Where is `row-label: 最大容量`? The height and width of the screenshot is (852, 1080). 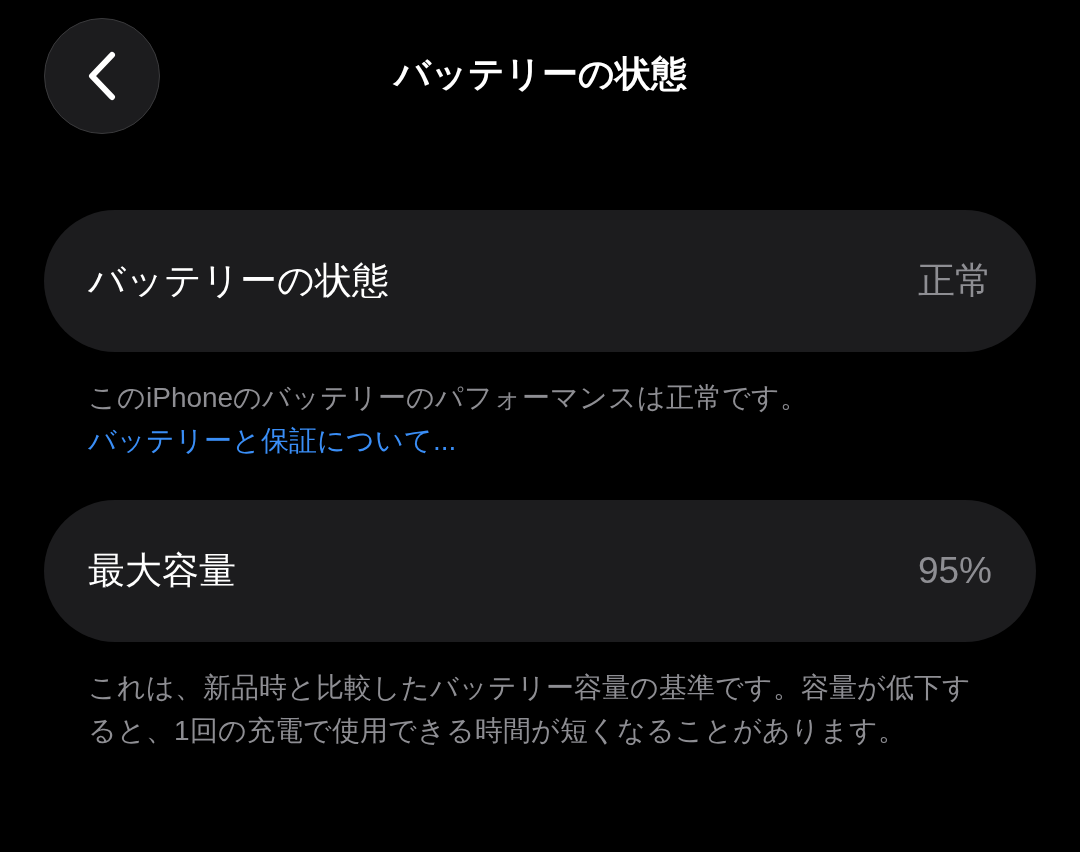 row-label: 最大容量 is located at coordinates (162, 571).